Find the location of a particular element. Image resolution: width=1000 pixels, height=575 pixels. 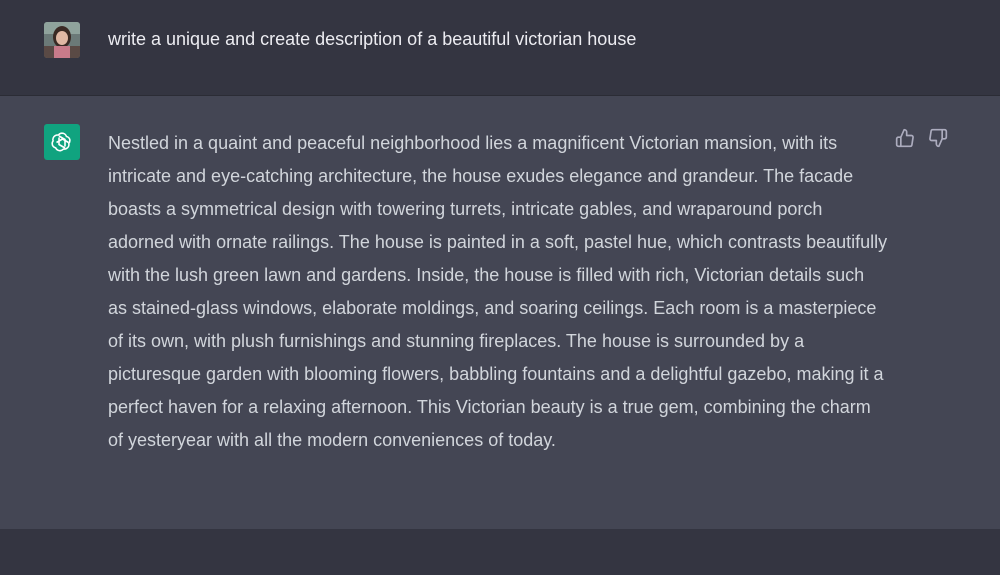

openai-logo-icon is located at coordinates (62, 142).